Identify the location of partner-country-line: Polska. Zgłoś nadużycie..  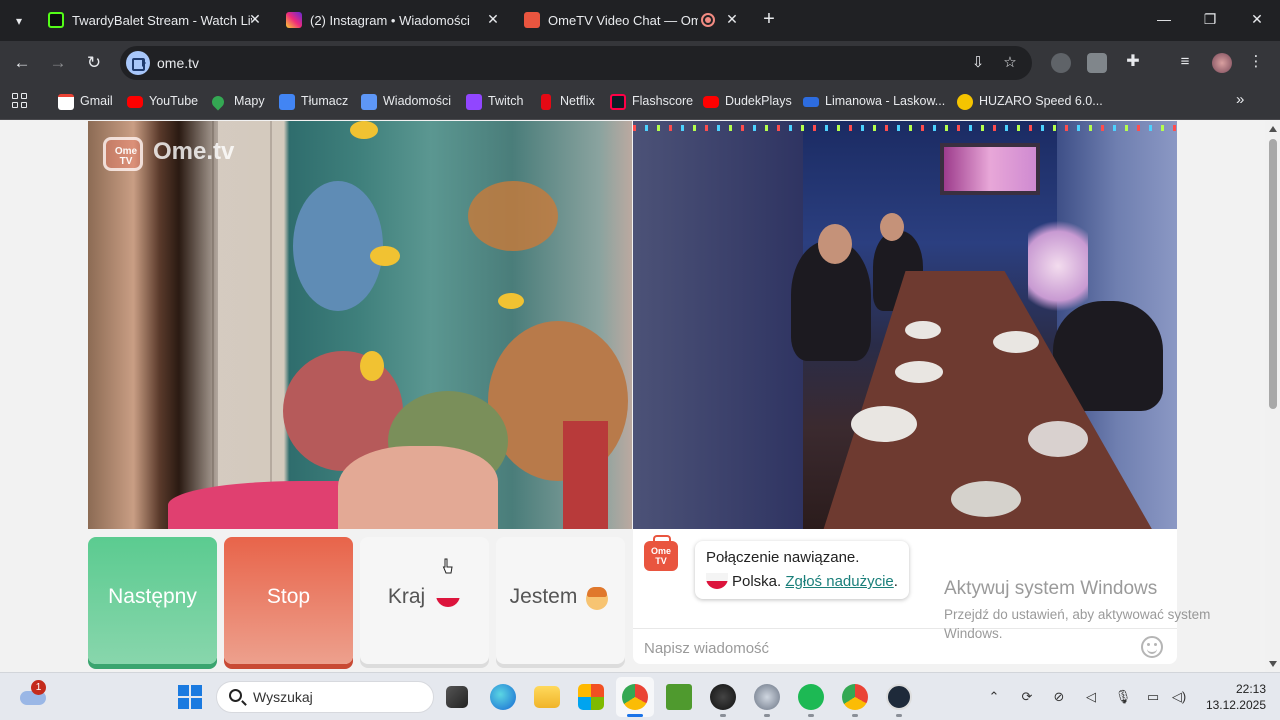
(802, 581).